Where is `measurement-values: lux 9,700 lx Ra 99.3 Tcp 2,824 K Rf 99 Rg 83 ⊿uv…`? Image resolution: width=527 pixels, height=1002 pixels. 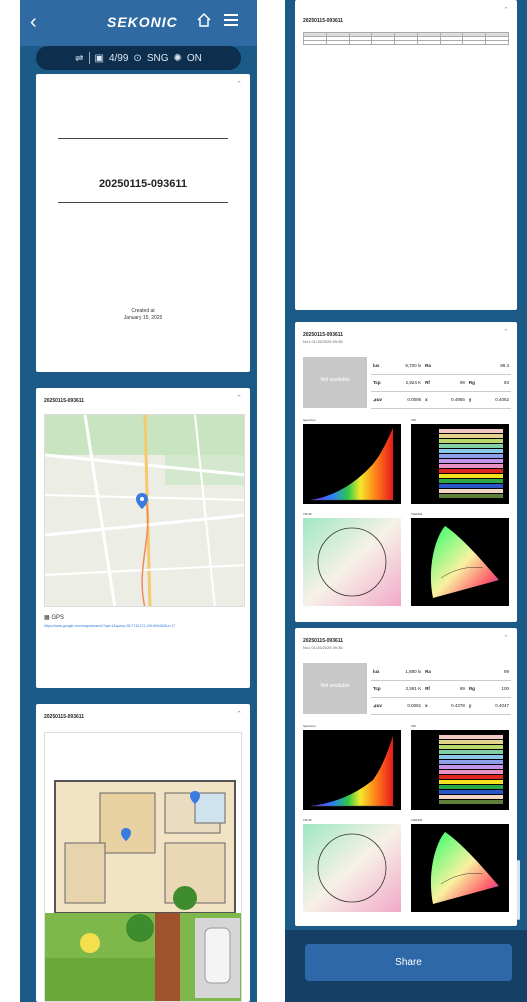
measurement-values: lux 9,700 lx Ra 99.3 Tcp 2,824 K Rf 99 Rg 83 ⊿uv… is located at coordinates (441, 383).